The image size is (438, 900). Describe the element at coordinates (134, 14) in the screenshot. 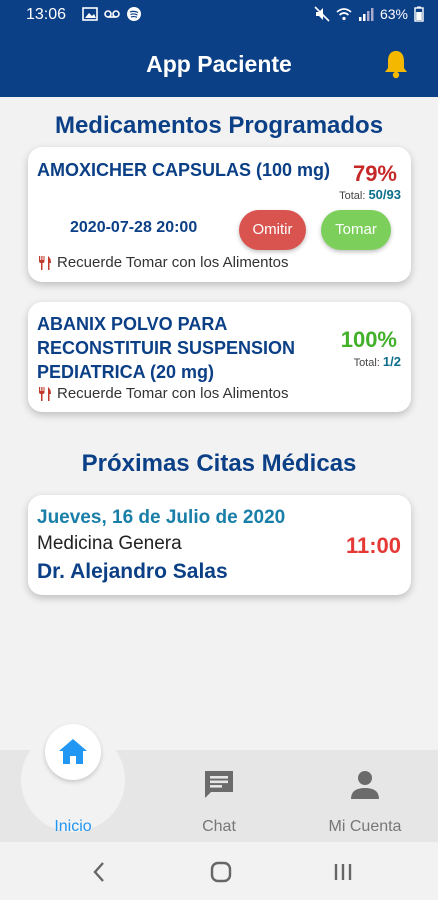

I see `spotify-icon` at that location.